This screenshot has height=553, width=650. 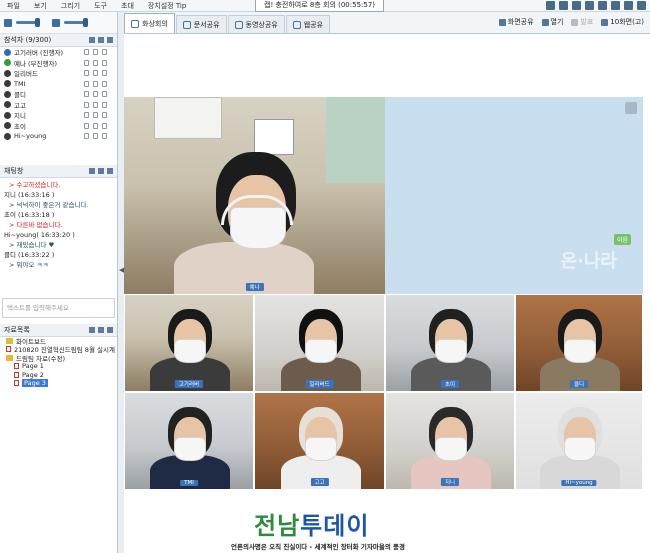 I want to click on tab-video-meeting: 화상회의, so click(x=149, y=23).